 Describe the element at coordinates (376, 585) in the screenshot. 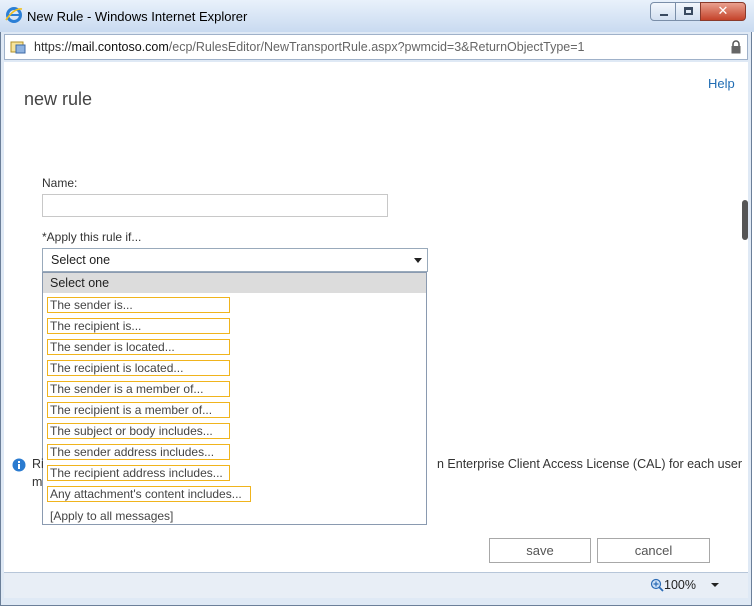

I see `status-bar: 100%` at that location.